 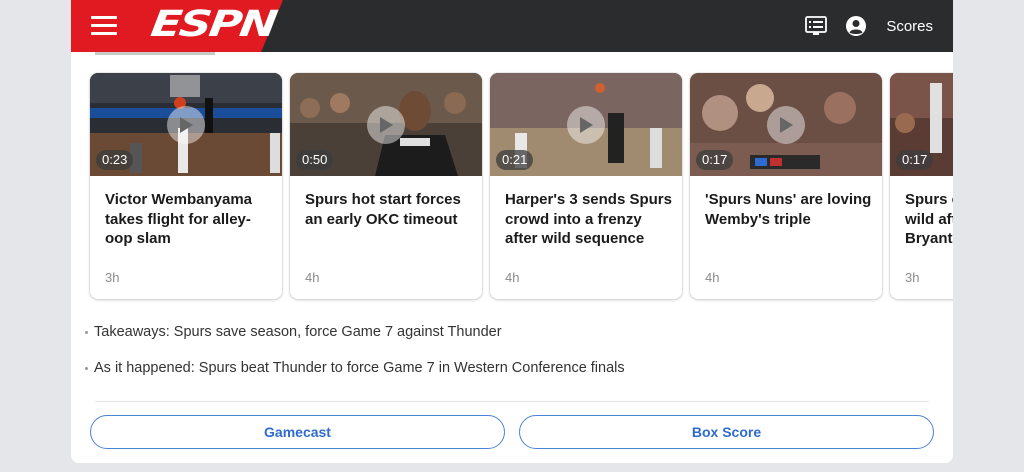 I want to click on scores-link: Scores, so click(x=909, y=26).